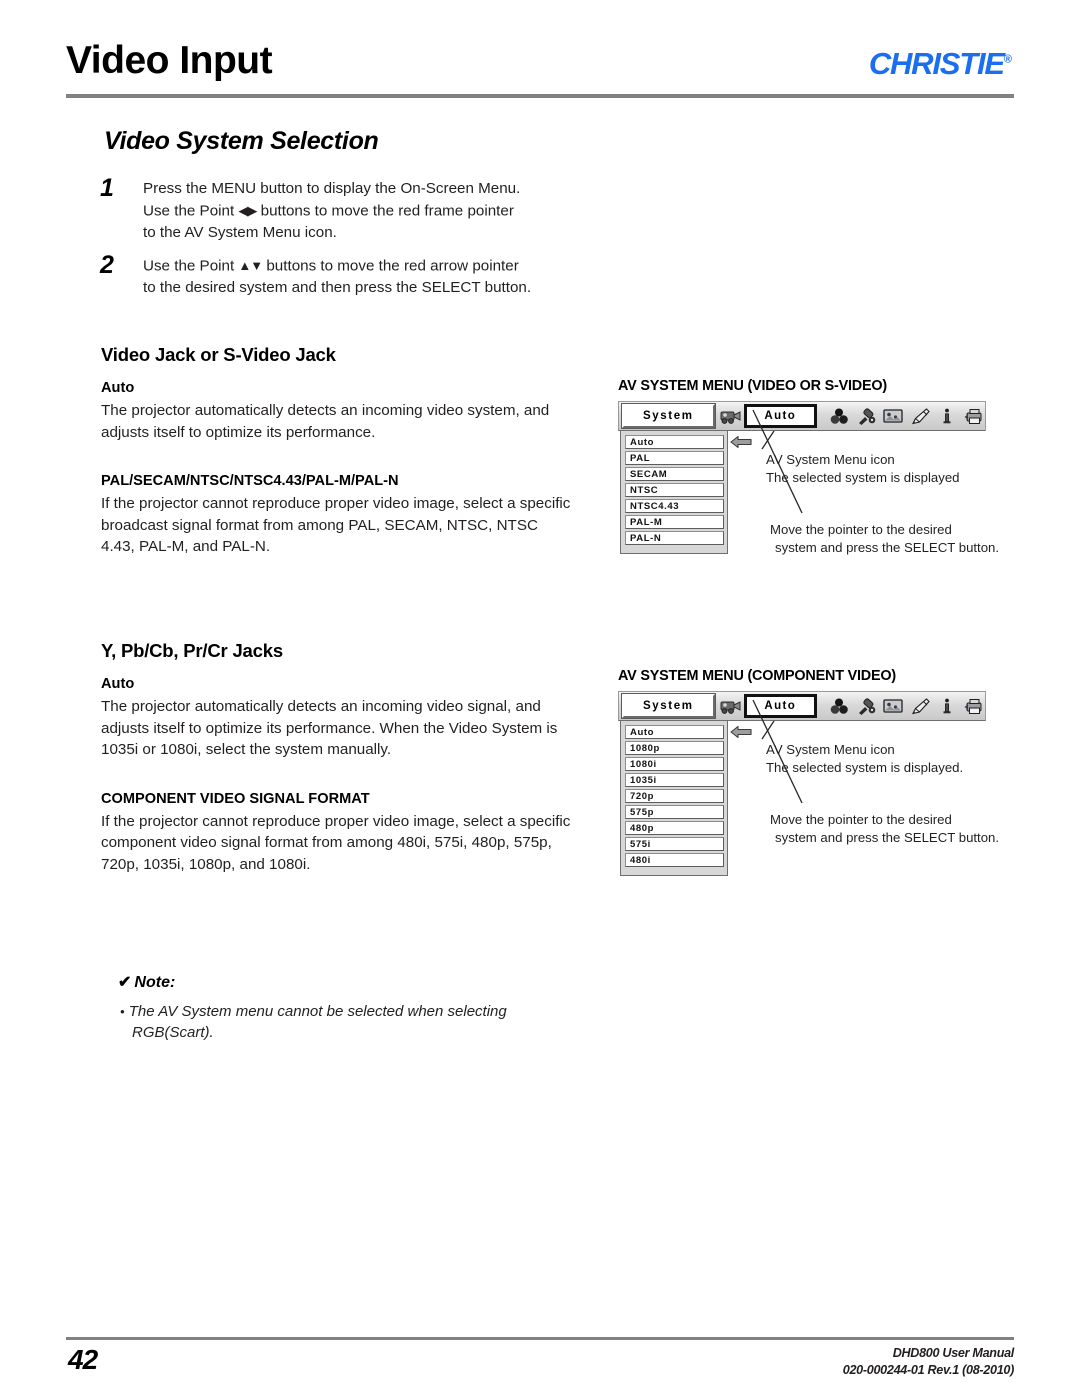 The image size is (1080, 1397). What do you see at coordinates (235, 798) in the screenshot?
I see `component-jack-format-term: COMPONENT VIDEO SIGNAL FORMAT` at bounding box center [235, 798].